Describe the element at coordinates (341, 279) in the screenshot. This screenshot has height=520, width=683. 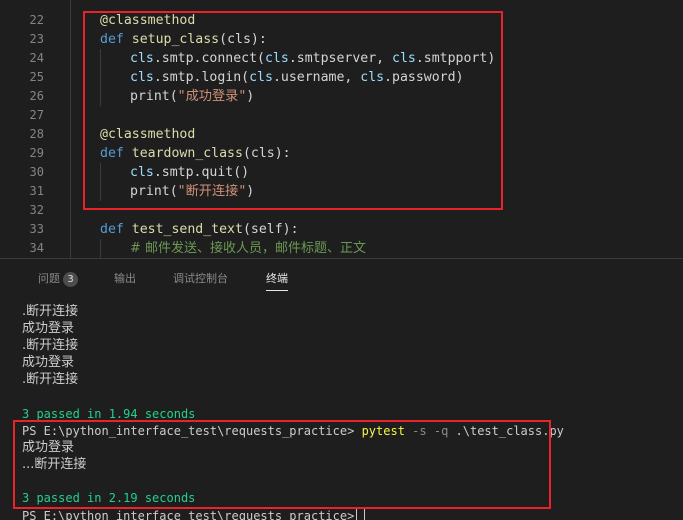
I see `panel-tabs: 问题 3 输出 调试控制台 终端` at that location.